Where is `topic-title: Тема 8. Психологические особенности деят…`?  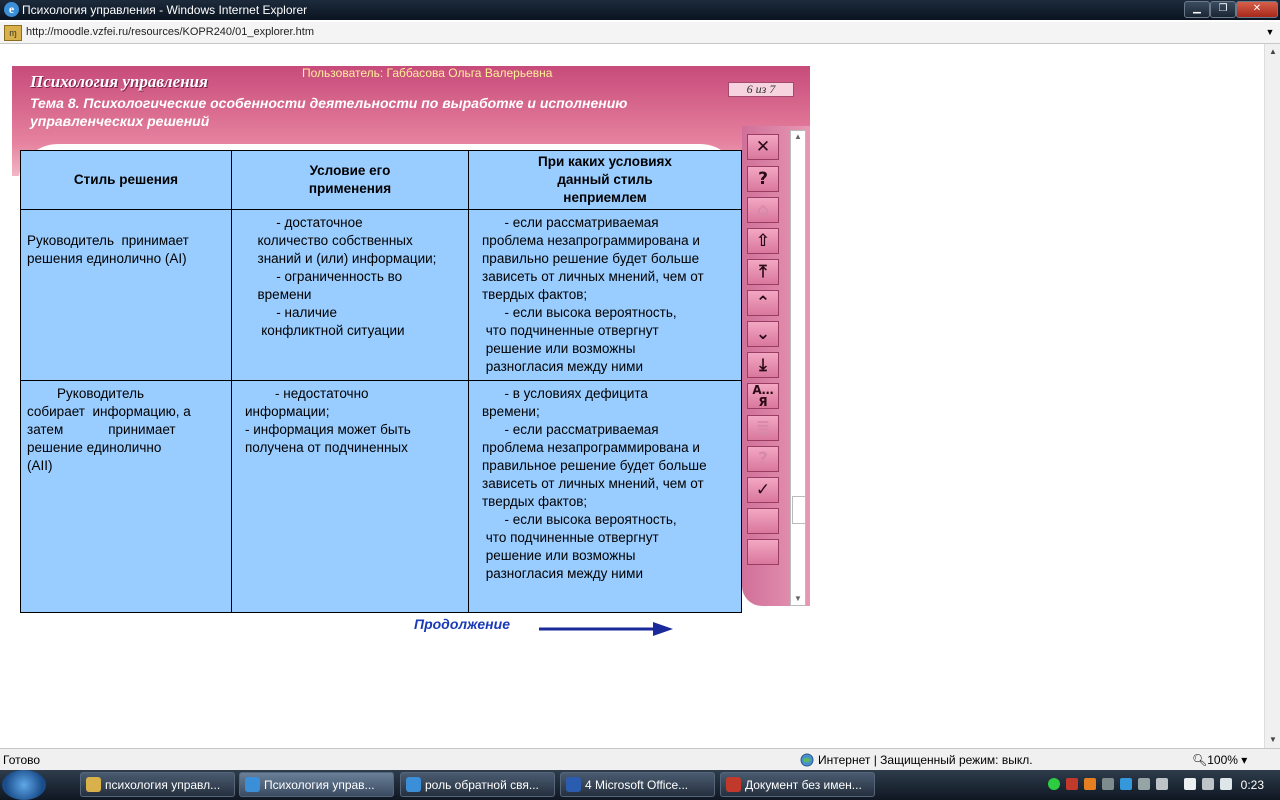 topic-title: Тема 8. Психологические особенности деят… is located at coordinates (329, 112).